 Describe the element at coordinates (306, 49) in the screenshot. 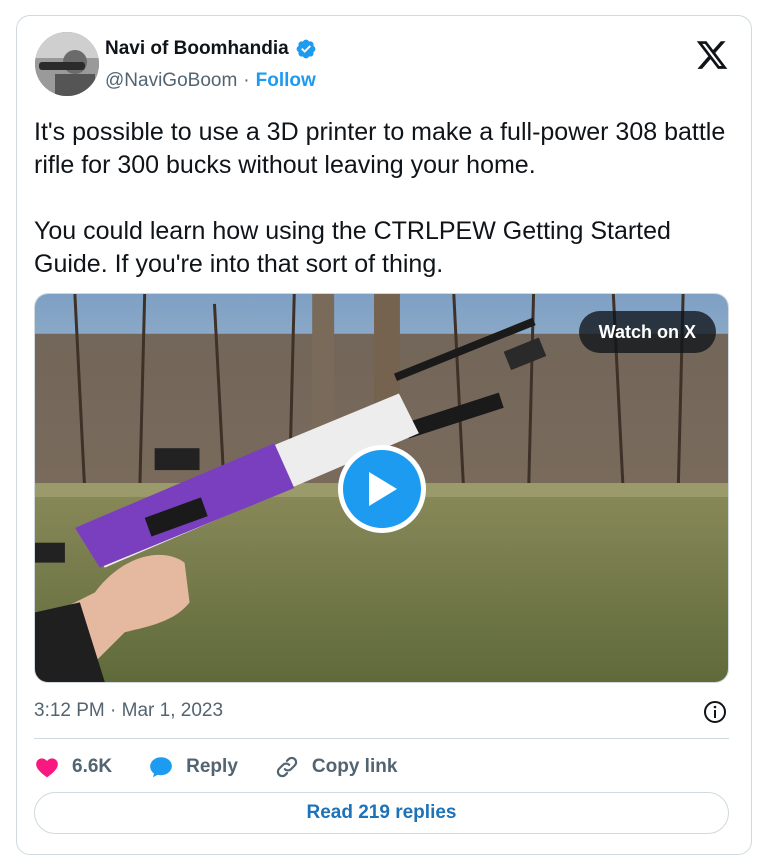

I see `verified-badge-icon` at that location.